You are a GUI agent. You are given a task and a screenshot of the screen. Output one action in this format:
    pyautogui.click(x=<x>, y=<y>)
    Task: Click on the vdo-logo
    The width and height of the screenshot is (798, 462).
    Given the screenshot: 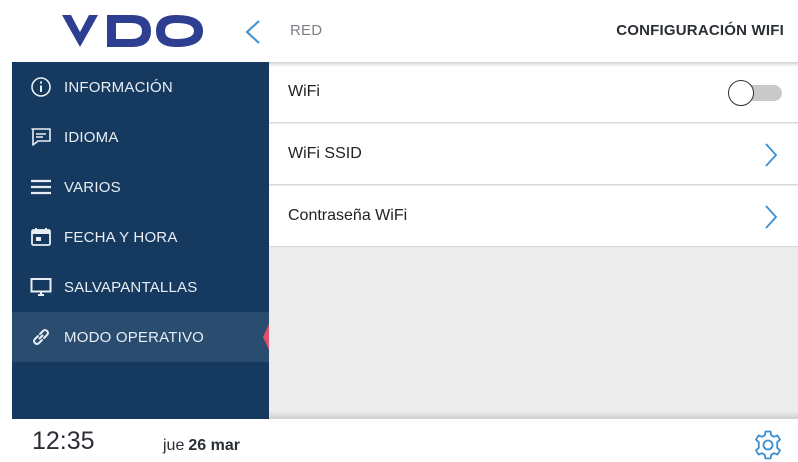 What is the action you would take?
    pyautogui.click(x=132, y=31)
    